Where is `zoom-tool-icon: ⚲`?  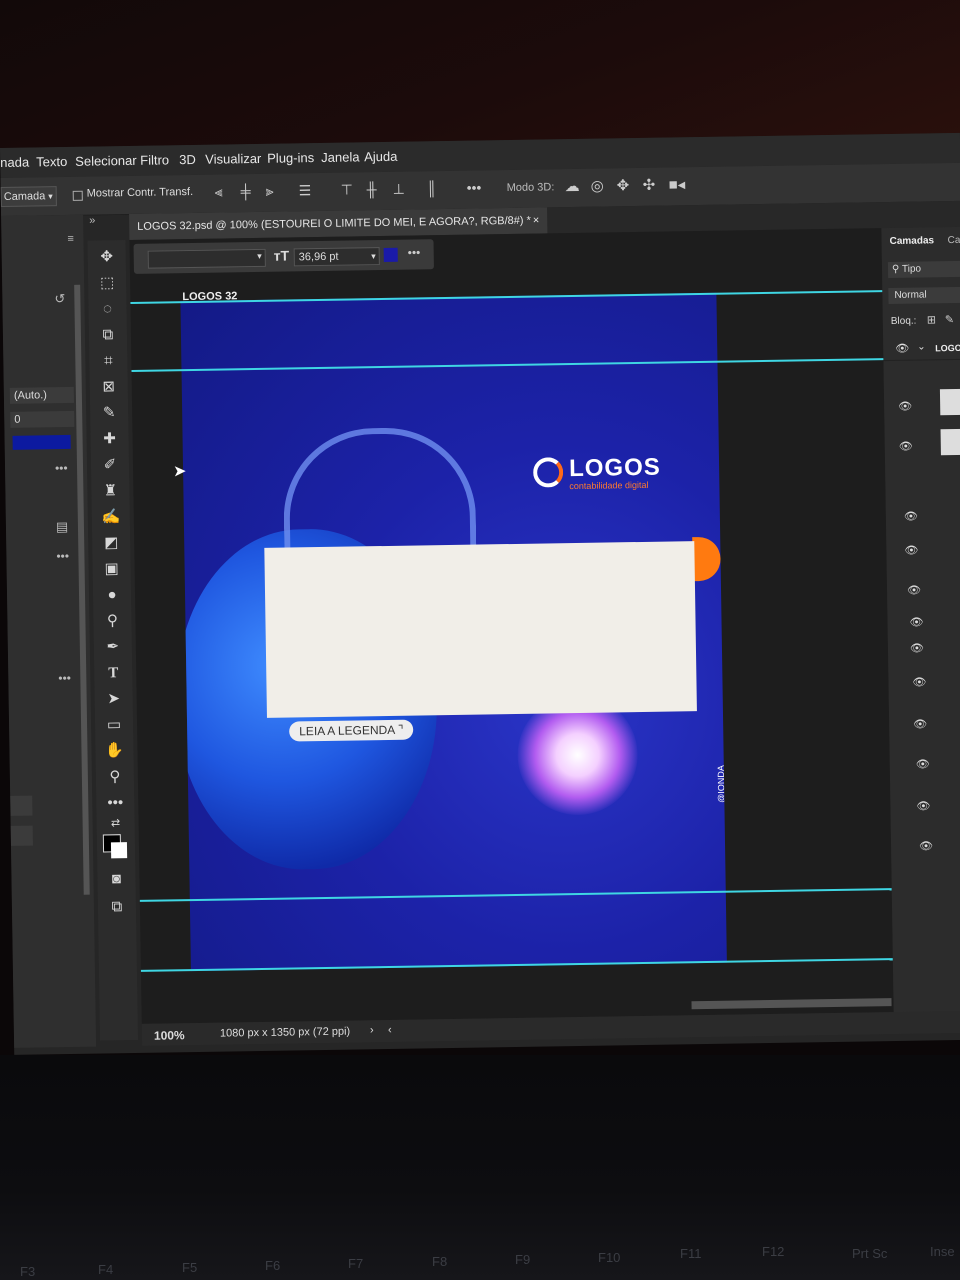 zoom-tool-icon: ⚲ is located at coordinates (115, 777).